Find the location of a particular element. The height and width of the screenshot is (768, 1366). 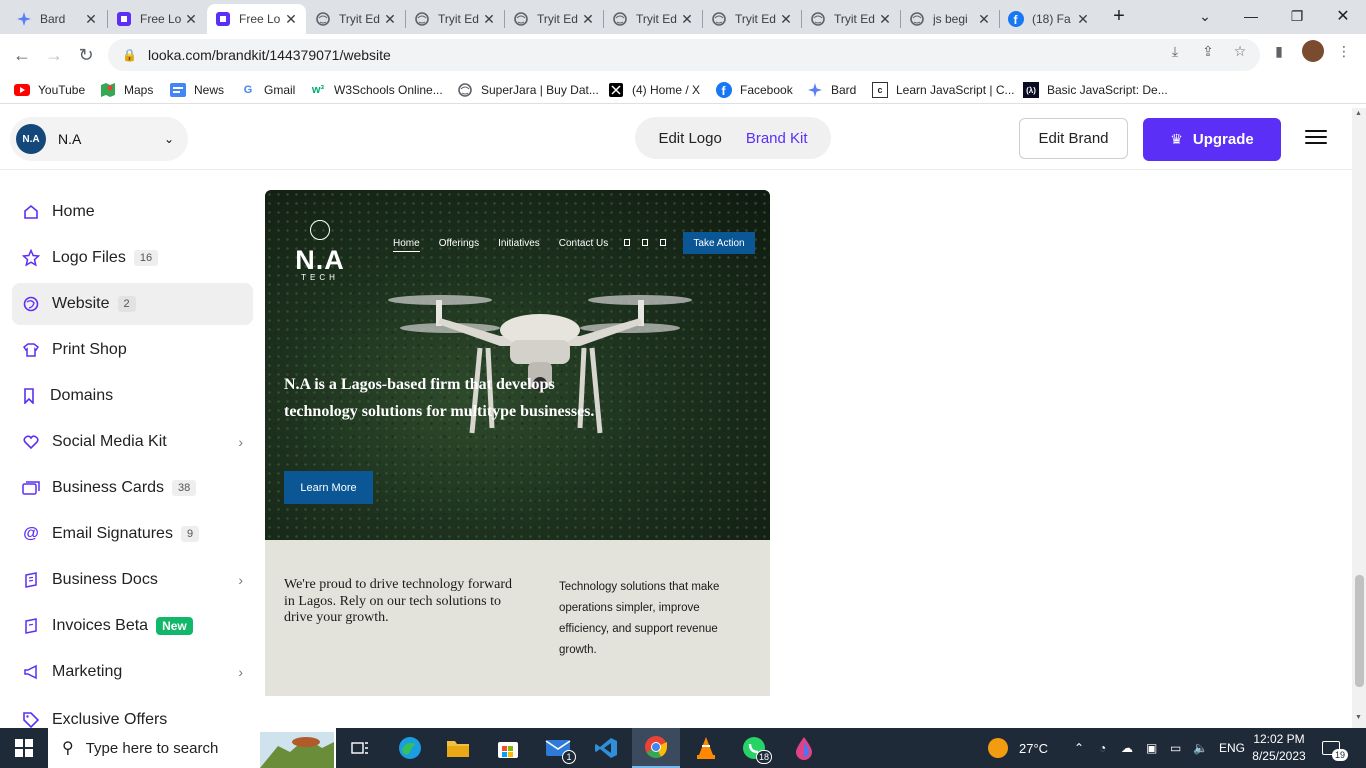

microsoft-store-icon is located at coordinates (508, 748).